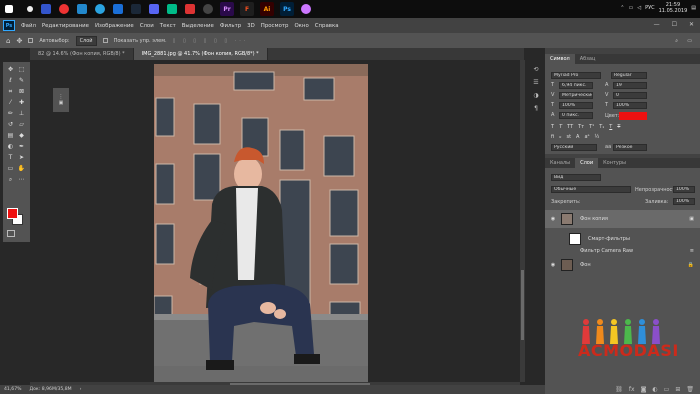 The width and height of the screenshot is (700, 394). What do you see at coordinates (588, 59) in the screenshot?
I see `tab-paragraph: Абзац` at bounding box center [588, 59].